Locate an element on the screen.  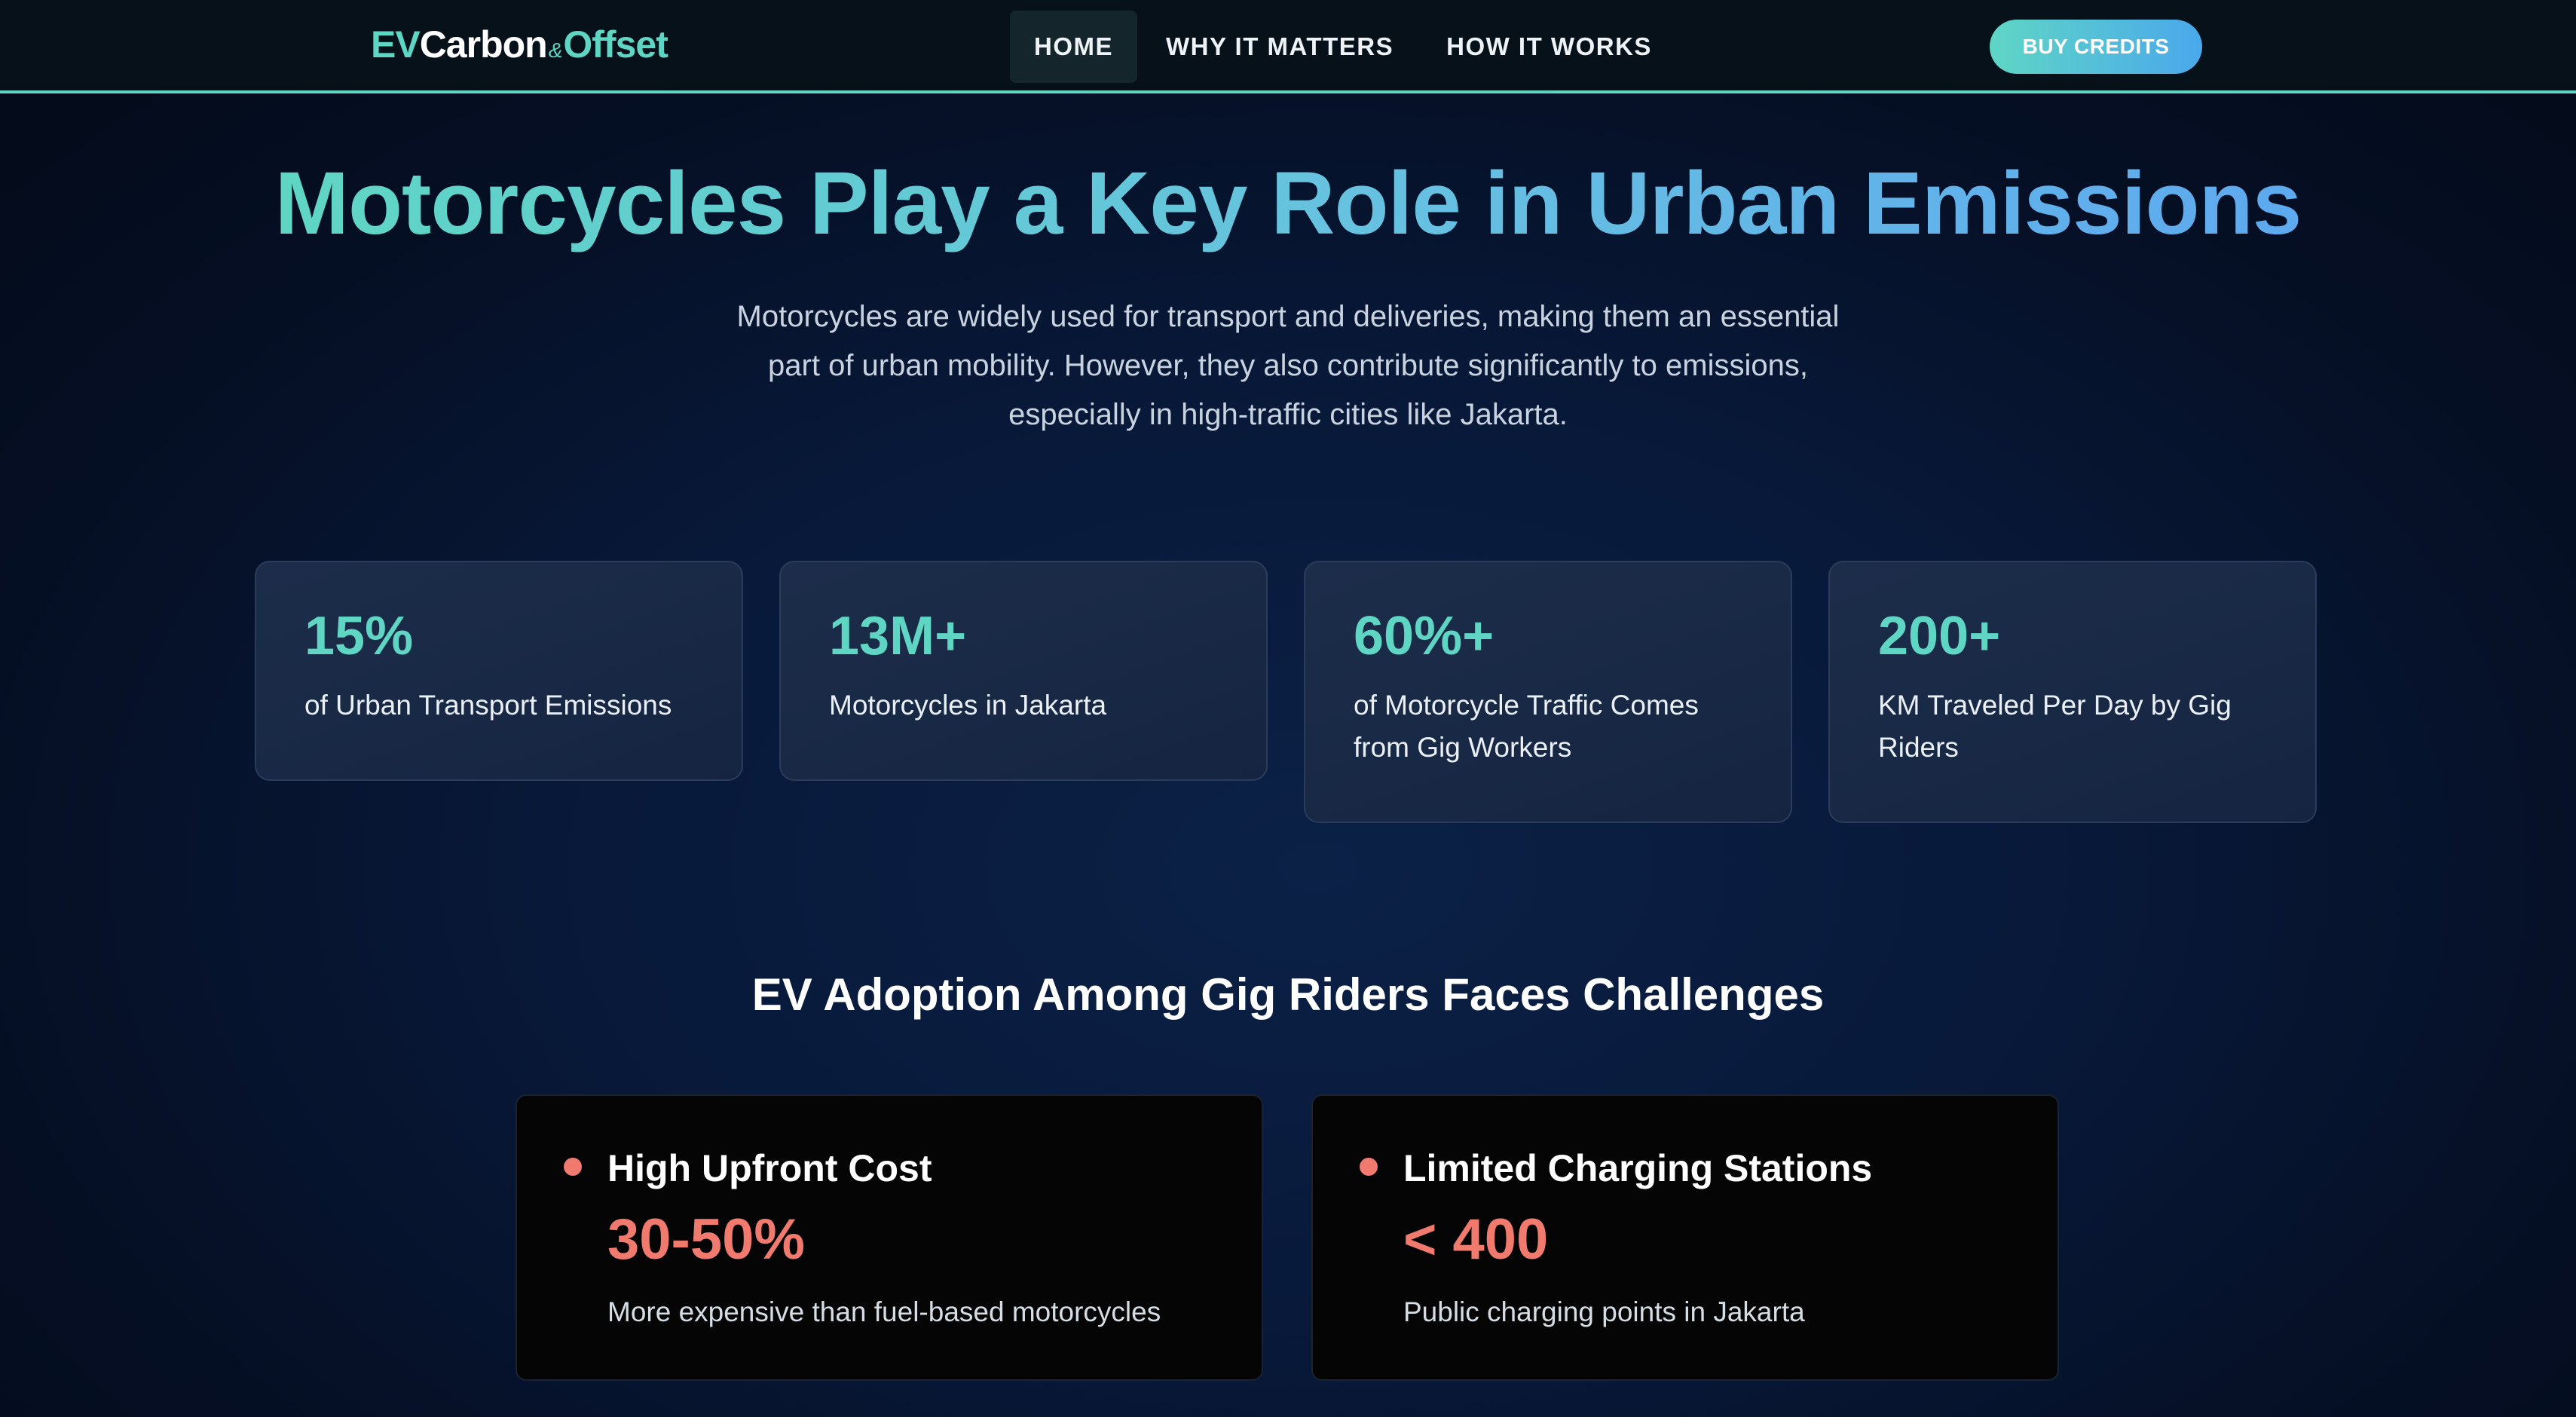
nav-links: HOME WHY IT MATTERS HOW IT WORKS is located at coordinates (1345, 47).